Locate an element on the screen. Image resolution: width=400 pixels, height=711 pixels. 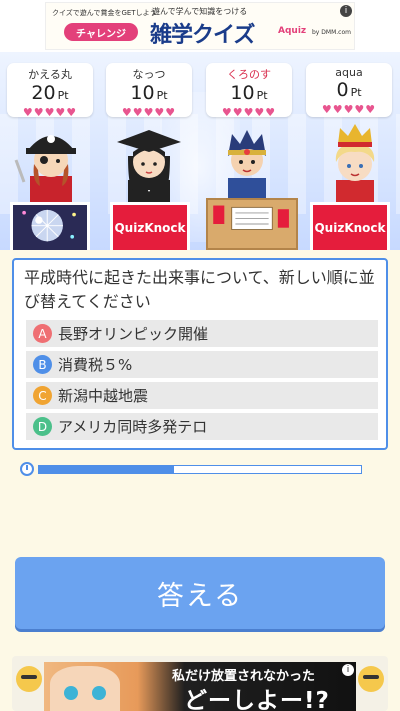
podium-disco-ball is located at coordinates (50, 226).